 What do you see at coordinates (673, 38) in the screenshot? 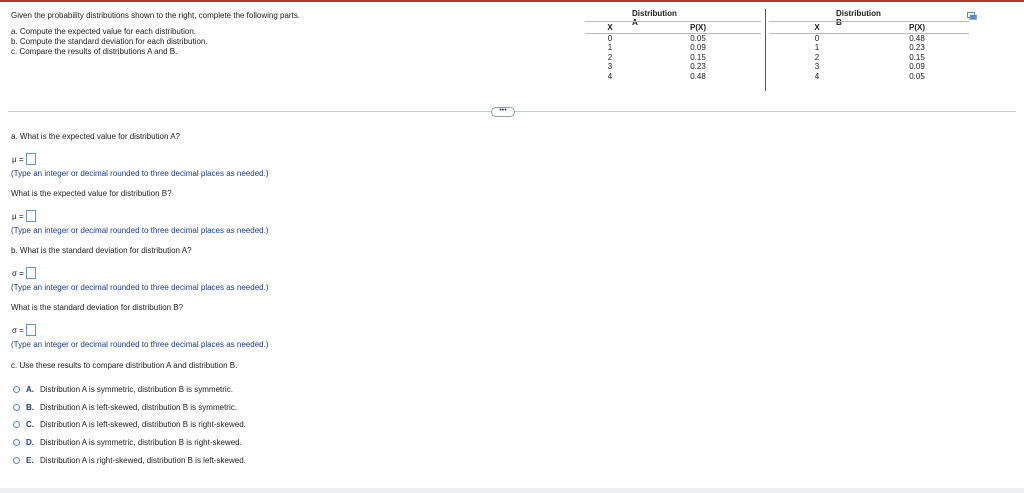
I see `table-row: 0 0.05` at bounding box center [673, 38].